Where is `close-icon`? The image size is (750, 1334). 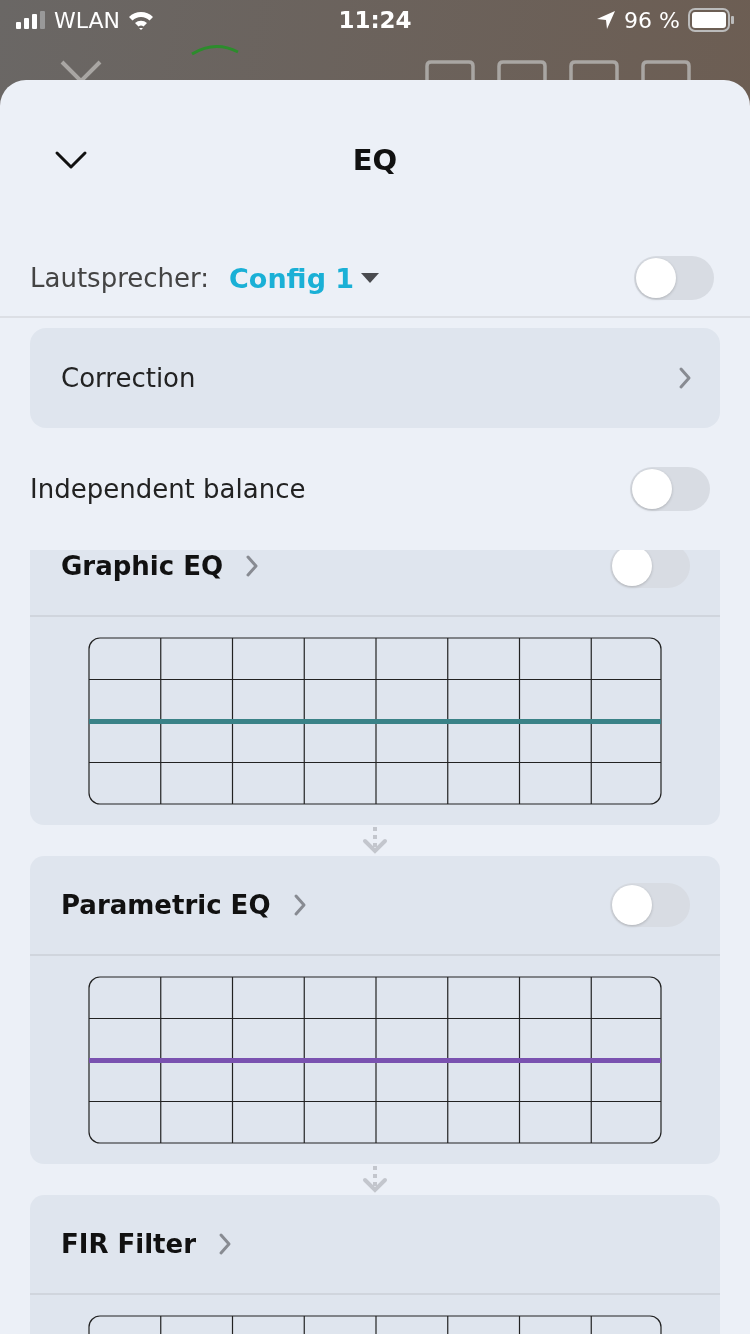 close-icon is located at coordinates (81, 70).